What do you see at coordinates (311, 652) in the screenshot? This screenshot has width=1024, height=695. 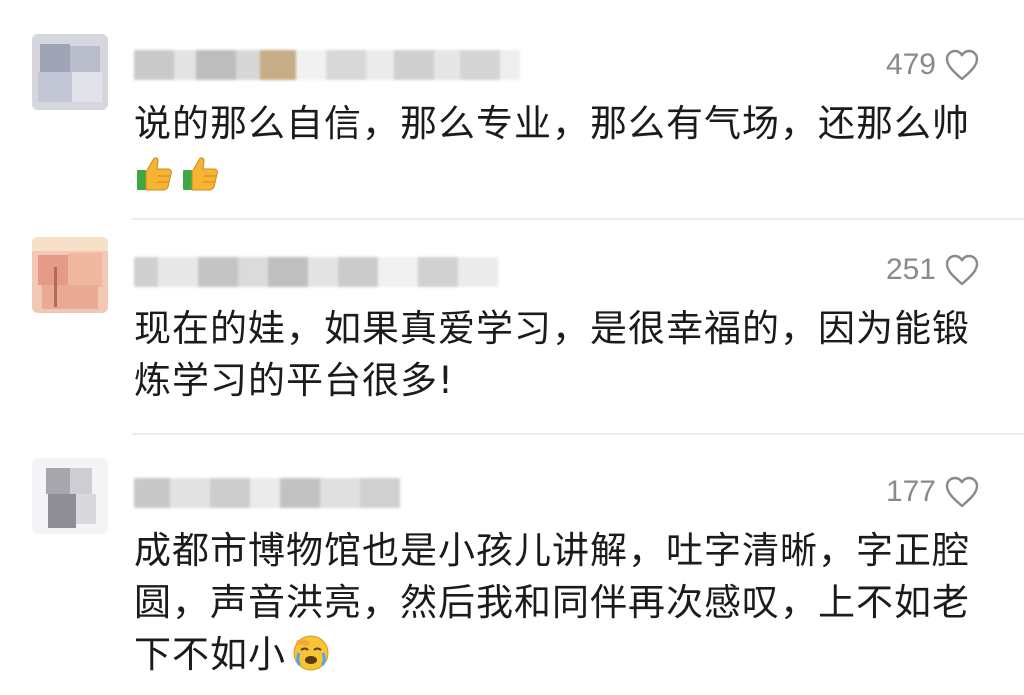 I see `facepalm-crying-icon` at bounding box center [311, 652].